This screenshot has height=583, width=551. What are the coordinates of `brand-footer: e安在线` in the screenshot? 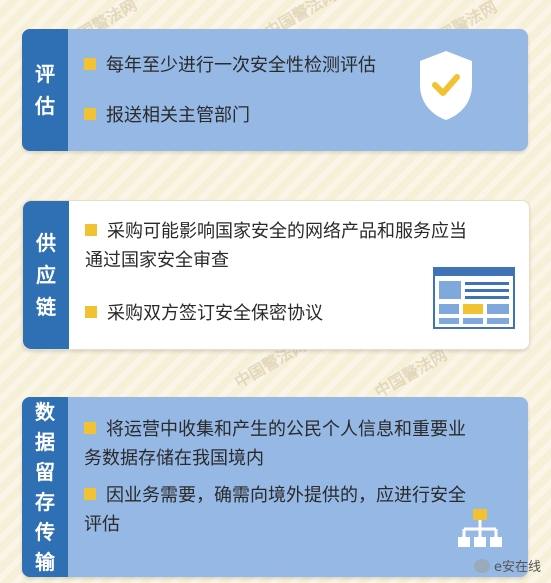 It's located at (507, 565).